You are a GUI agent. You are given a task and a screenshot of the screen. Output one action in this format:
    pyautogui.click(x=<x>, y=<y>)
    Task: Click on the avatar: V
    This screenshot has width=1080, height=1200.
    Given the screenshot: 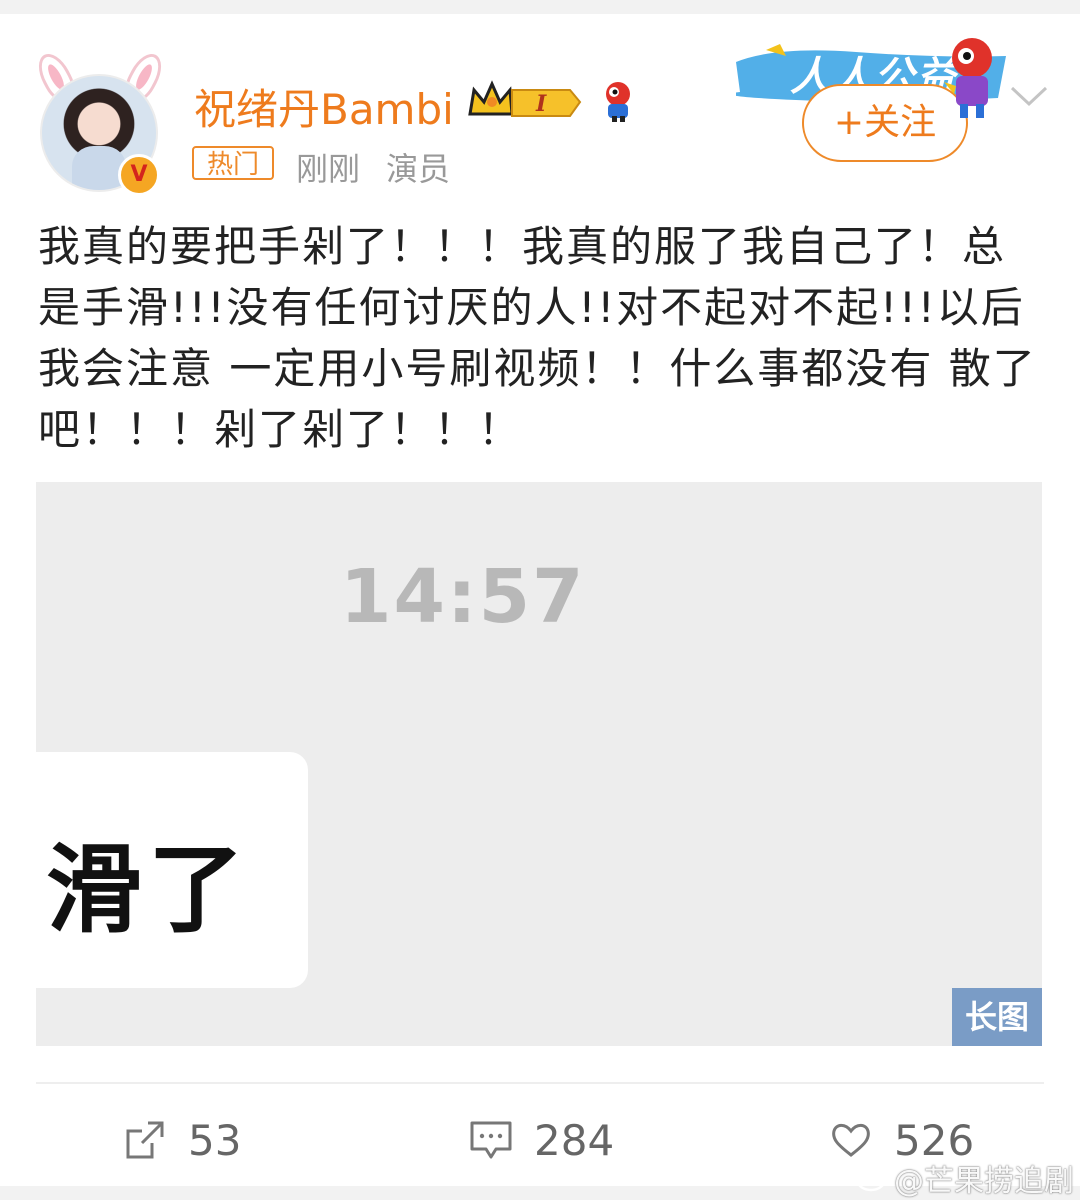 What is the action you would take?
    pyautogui.click(x=100, y=122)
    